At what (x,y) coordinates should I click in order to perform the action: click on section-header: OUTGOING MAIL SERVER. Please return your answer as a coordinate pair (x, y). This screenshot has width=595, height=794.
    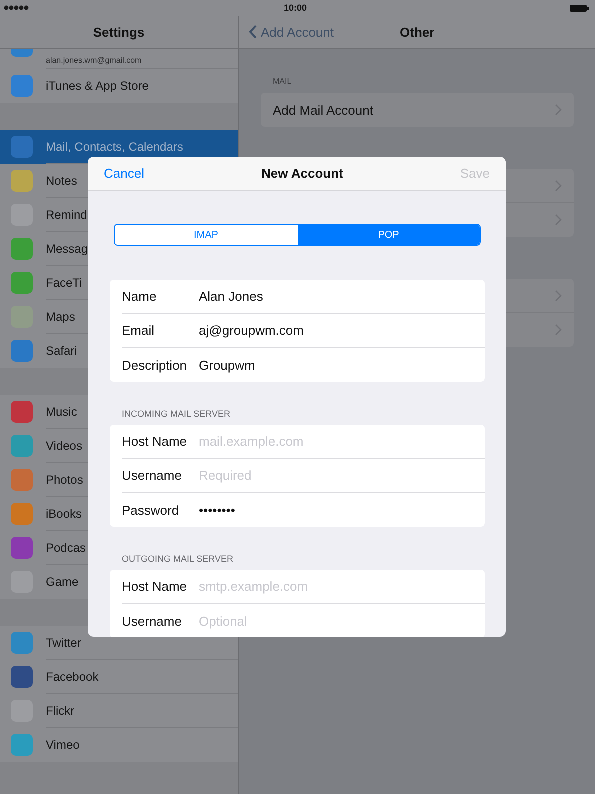
    Looking at the image, I should click on (178, 559).